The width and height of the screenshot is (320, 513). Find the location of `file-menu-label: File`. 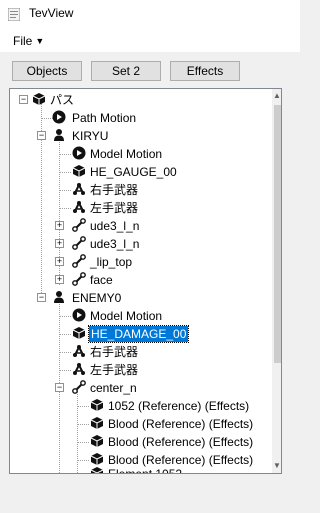

file-menu-label: File is located at coordinates (23, 41).